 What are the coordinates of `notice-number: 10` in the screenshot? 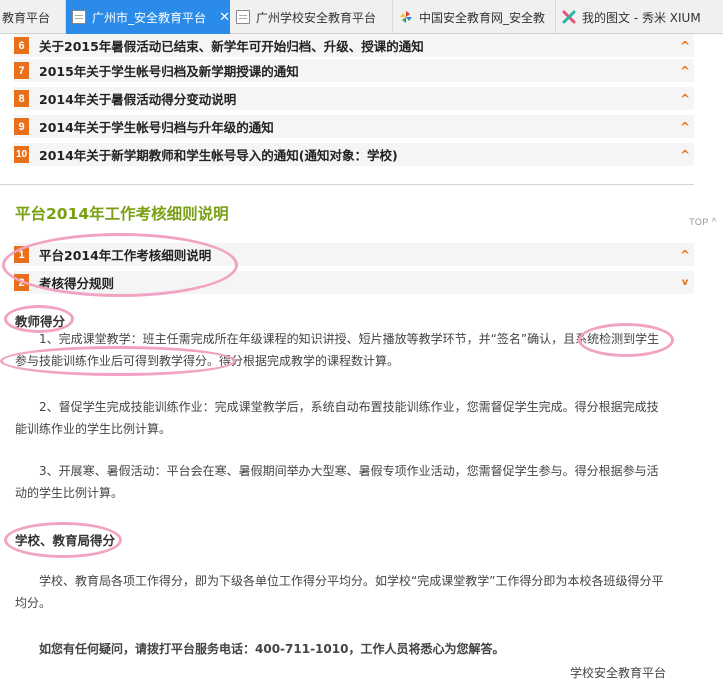 It's located at (21, 154).